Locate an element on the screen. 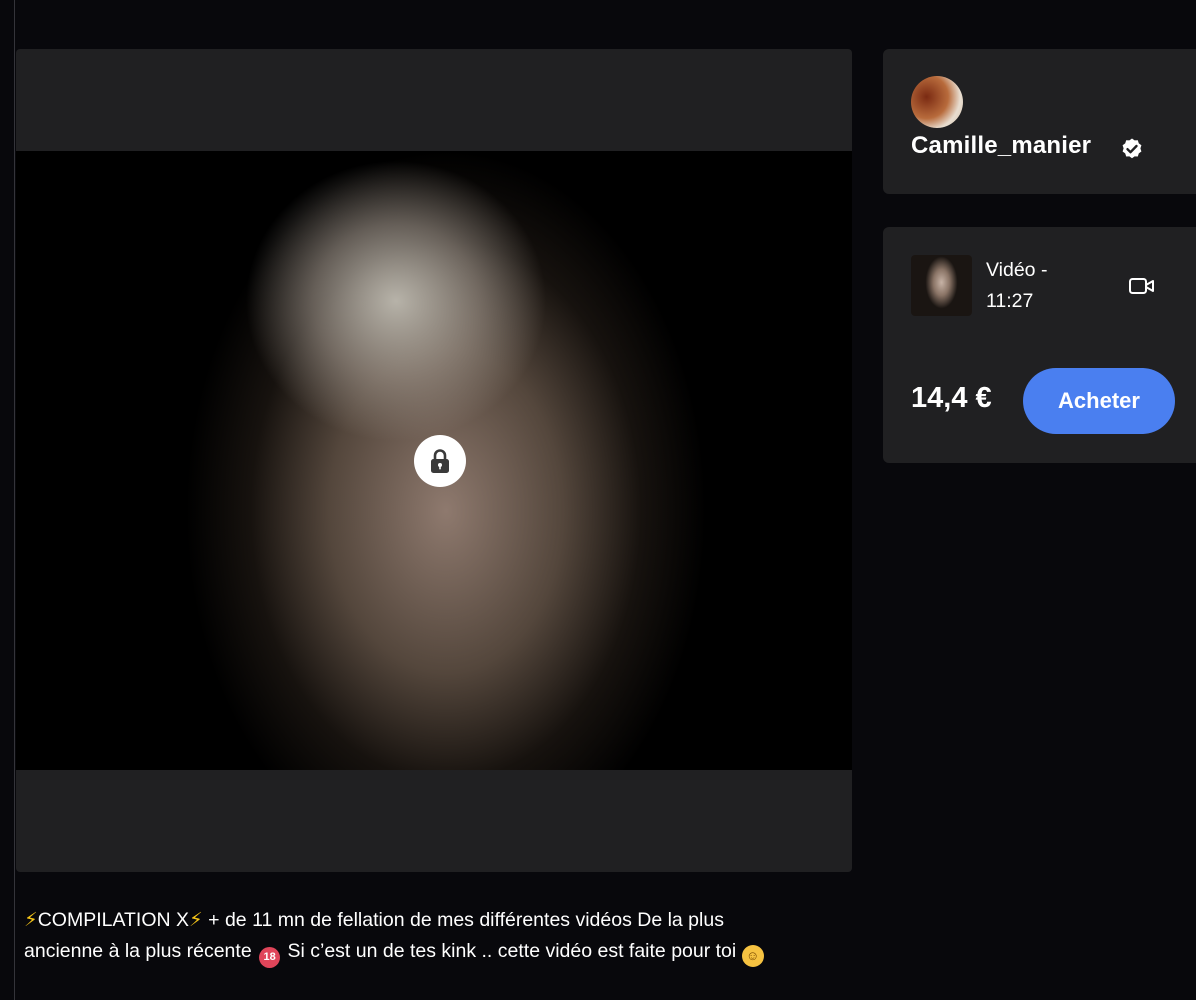 This screenshot has height=1000, width=1196. media-info: Vidéo - 11:27 is located at coordinates (1041, 286).